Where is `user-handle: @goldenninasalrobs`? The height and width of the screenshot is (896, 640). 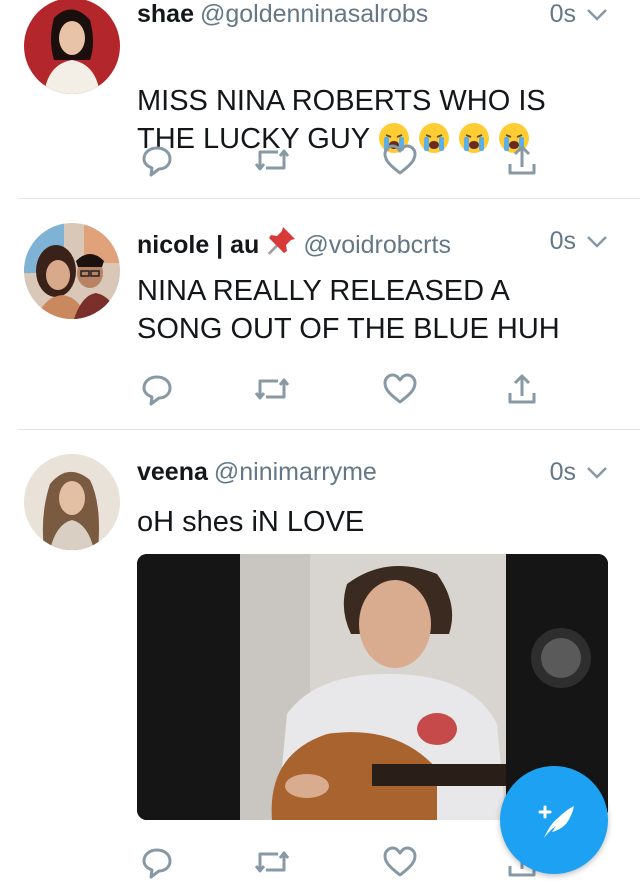 user-handle: @goldenninasalrobs is located at coordinates (314, 14).